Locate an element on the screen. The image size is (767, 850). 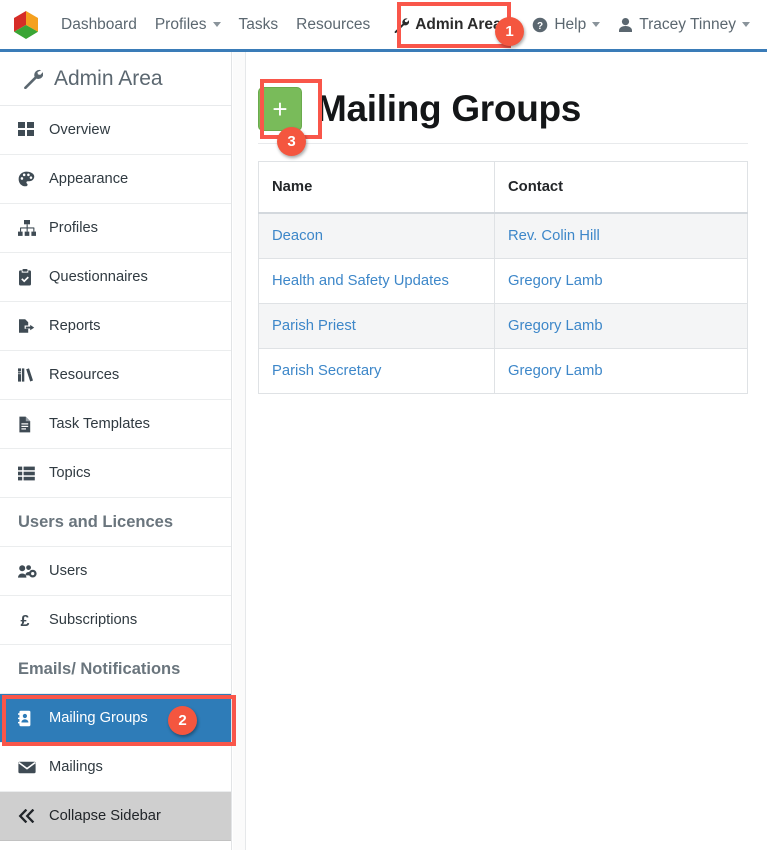
annotation-badge-1: 1 is located at coordinates (509, 31).